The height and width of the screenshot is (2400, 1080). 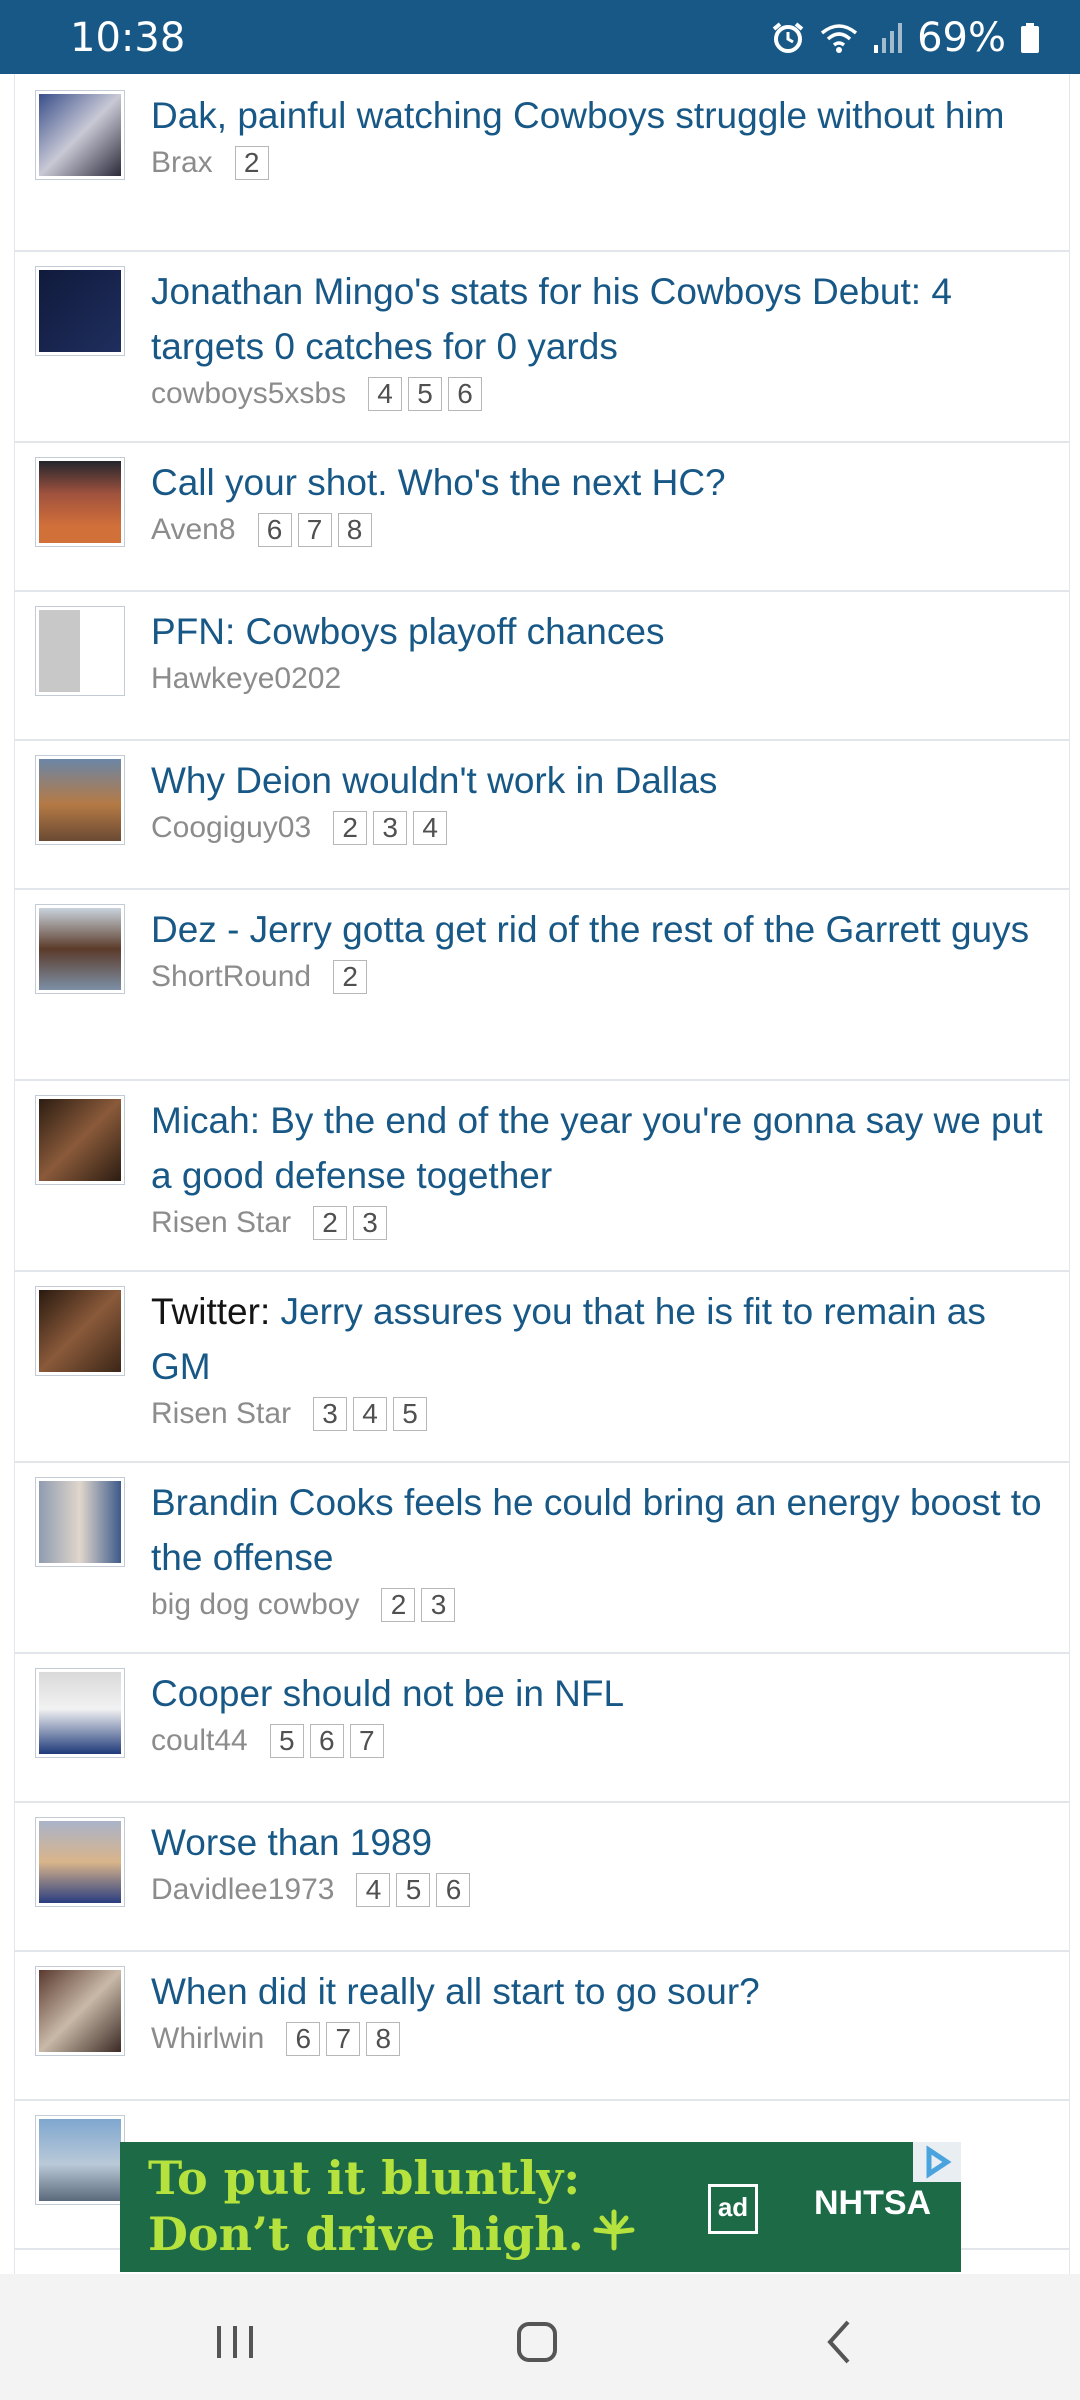 What do you see at coordinates (387, 1693) in the screenshot?
I see `thread-title-text: Cooper should not be in NFL` at bounding box center [387, 1693].